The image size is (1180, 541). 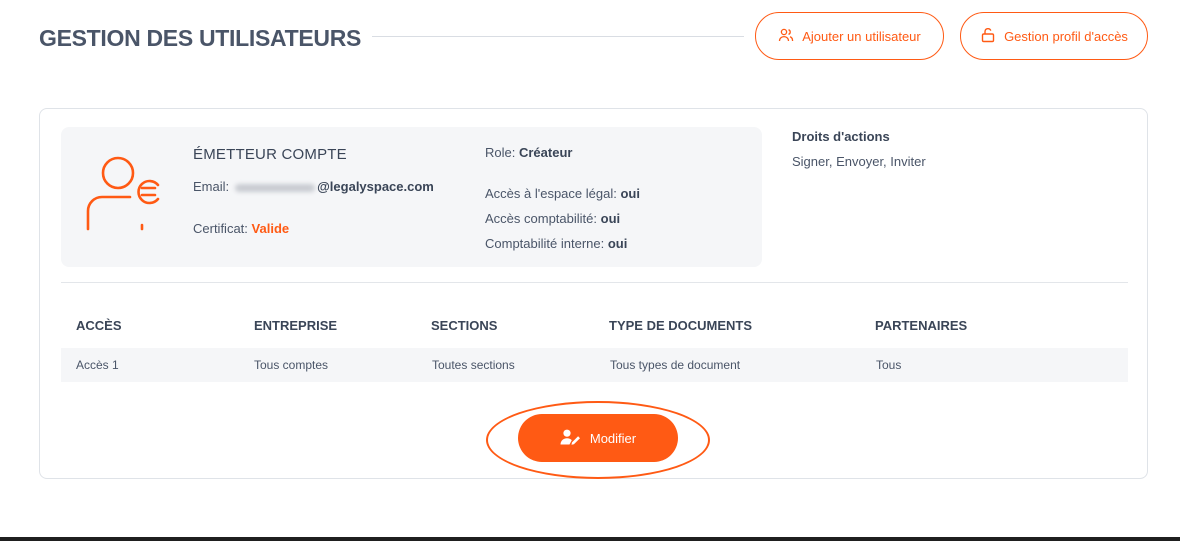 What do you see at coordinates (841, 136) in the screenshot?
I see `rights-title: Droits d'actions` at bounding box center [841, 136].